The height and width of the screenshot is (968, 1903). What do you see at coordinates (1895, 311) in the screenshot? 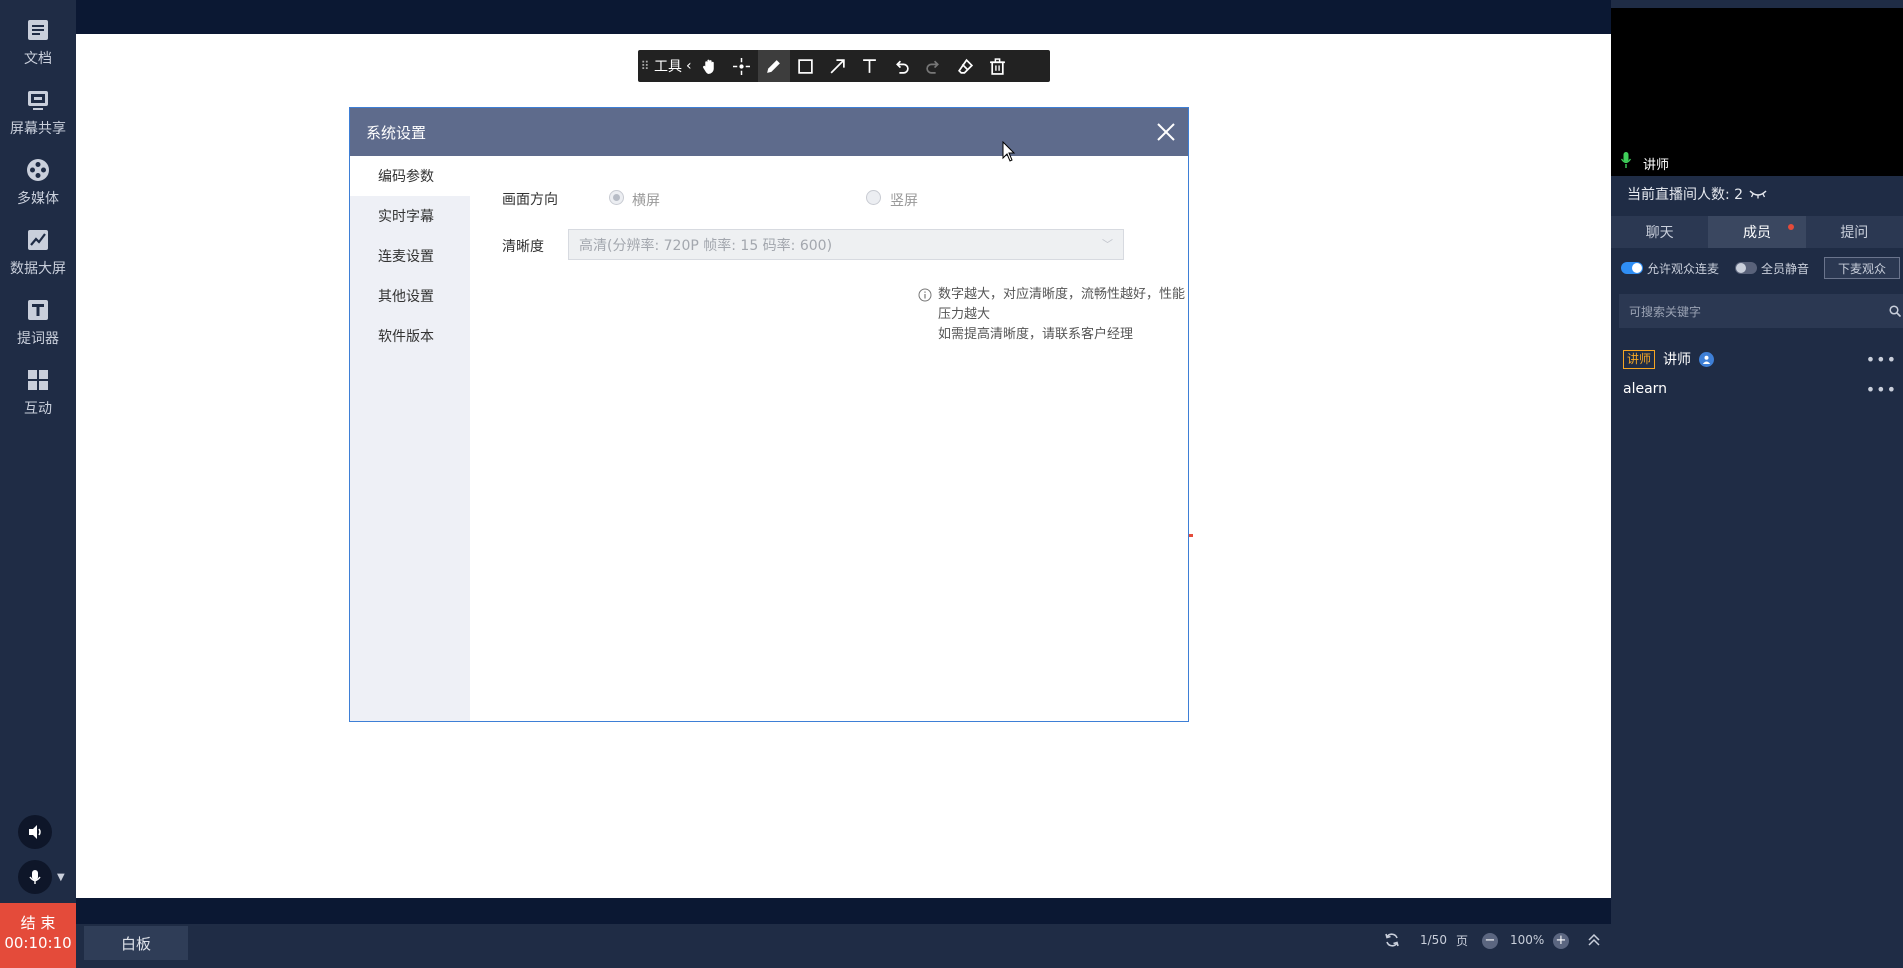
I see `search-icon` at bounding box center [1895, 311].